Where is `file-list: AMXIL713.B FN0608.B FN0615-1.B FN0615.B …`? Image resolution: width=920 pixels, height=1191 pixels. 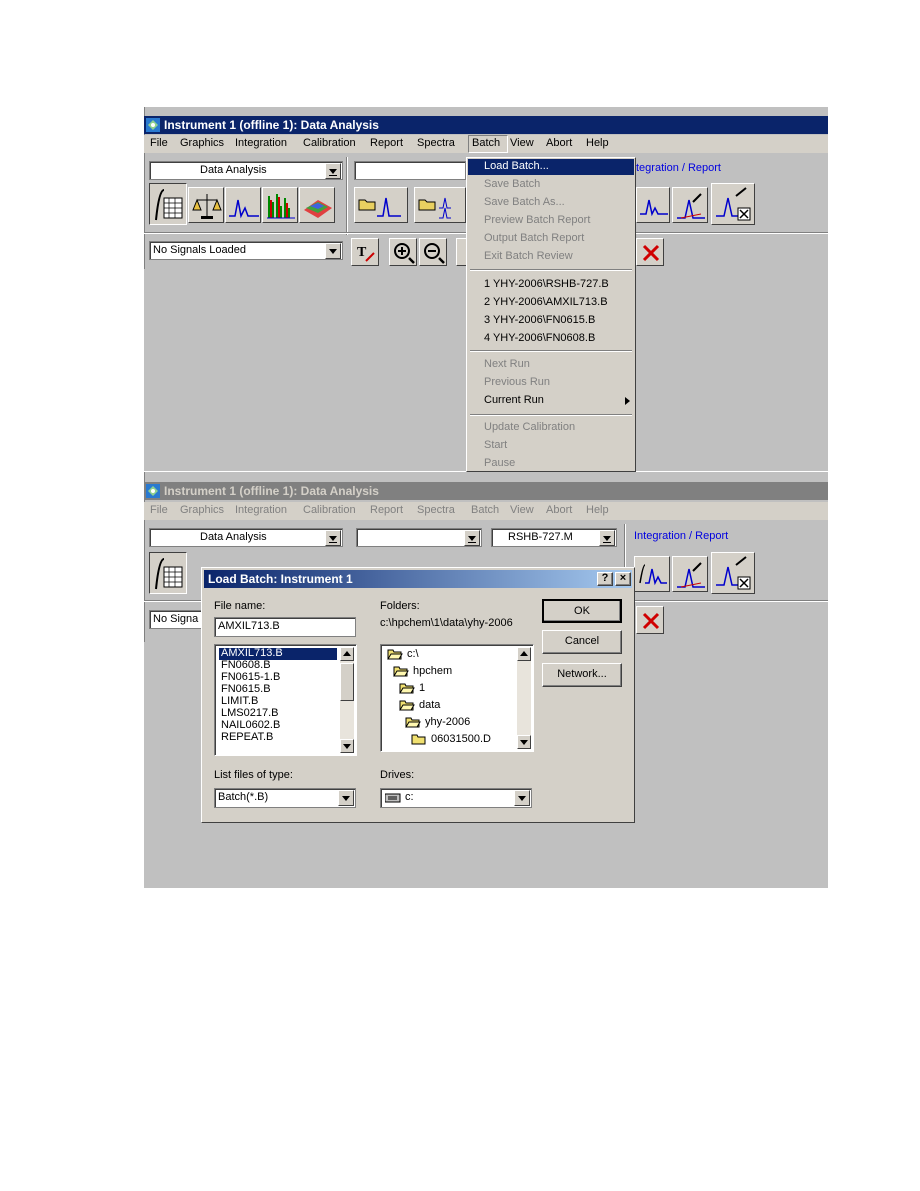 file-list: AMXIL713.B FN0608.B FN0615-1.B FN0615.B … is located at coordinates (285, 700).